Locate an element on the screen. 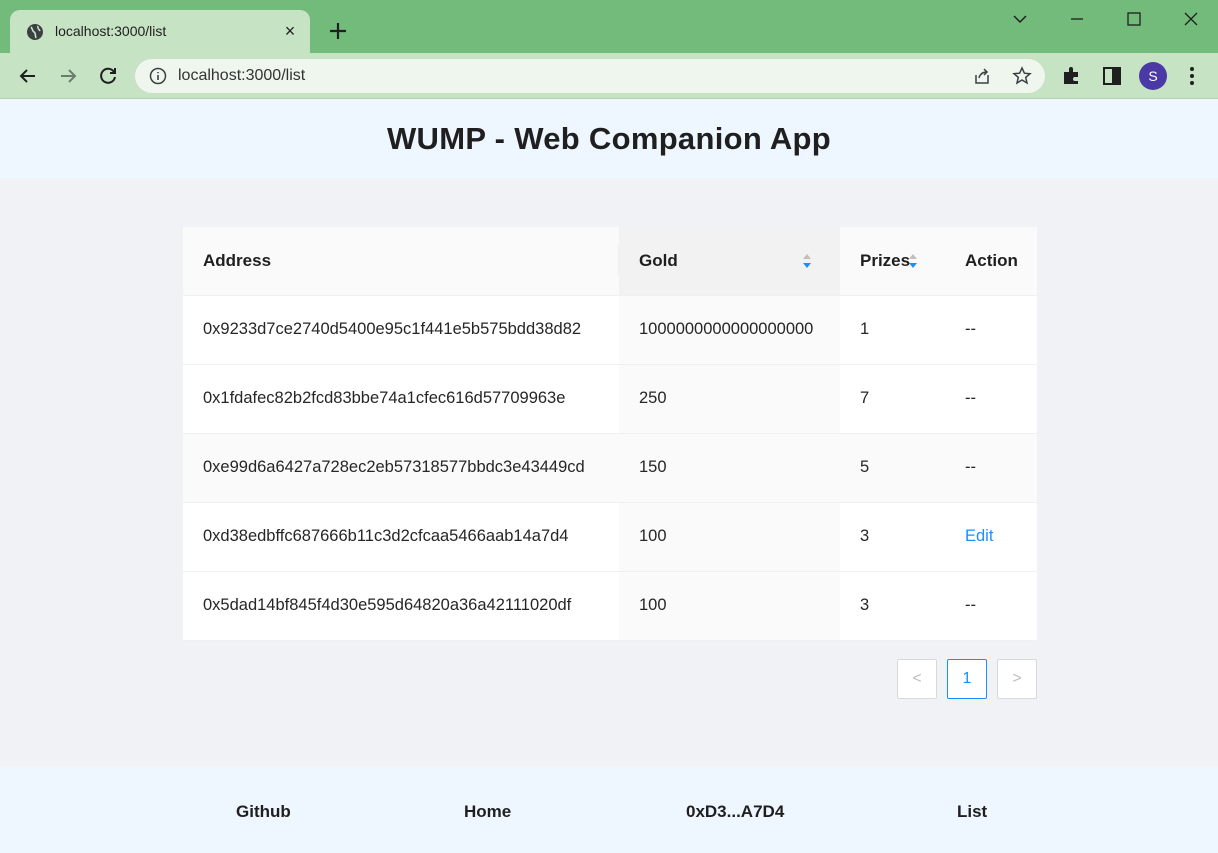 The height and width of the screenshot is (853, 1218). column-header-address: Address is located at coordinates (401, 261).